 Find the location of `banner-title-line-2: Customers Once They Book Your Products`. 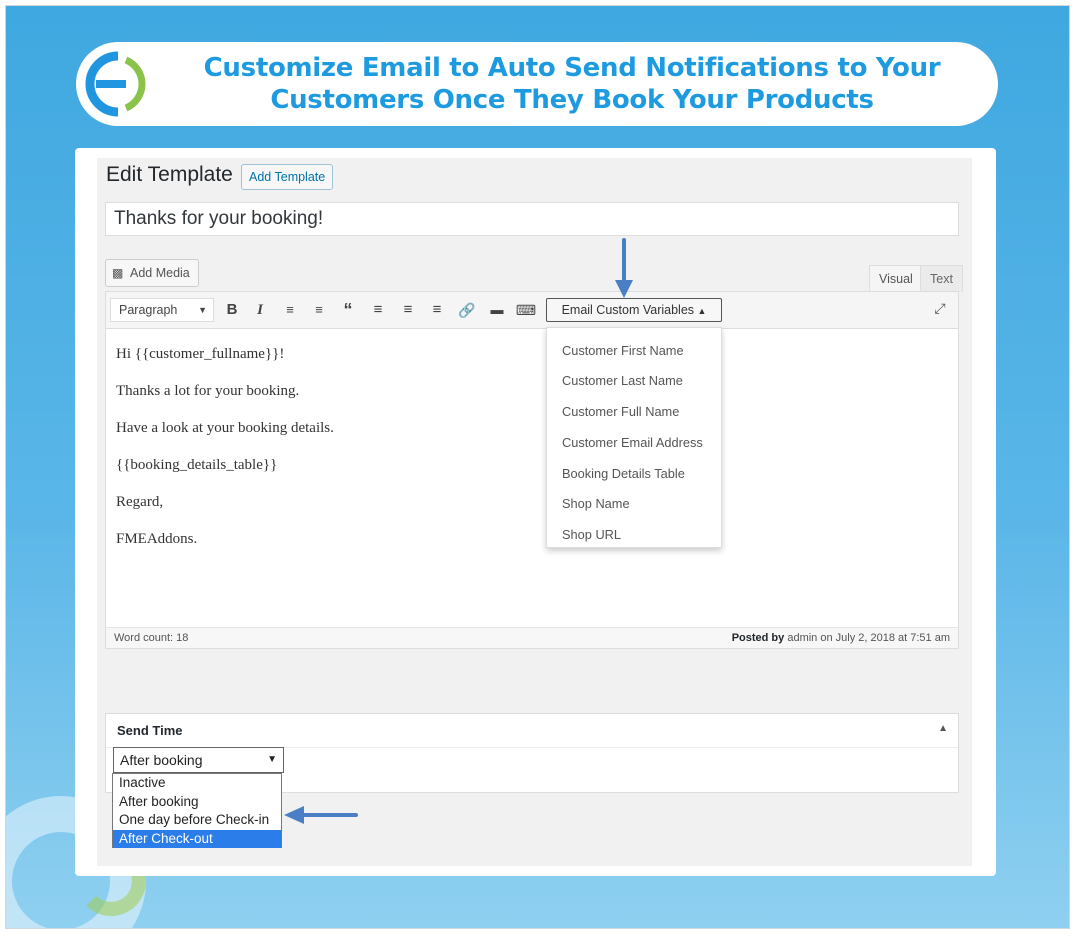

banner-title-line-2: Customers Once They Book Your Products is located at coordinates (572, 100).